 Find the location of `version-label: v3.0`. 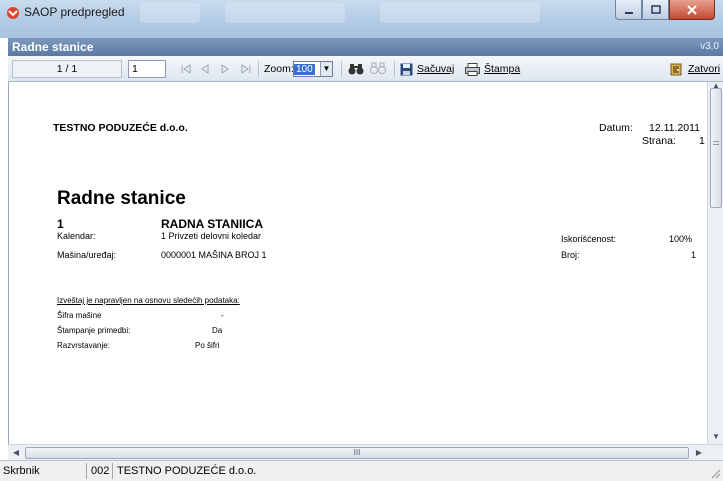

version-label: v3.0 is located at coordinates (709, 46).